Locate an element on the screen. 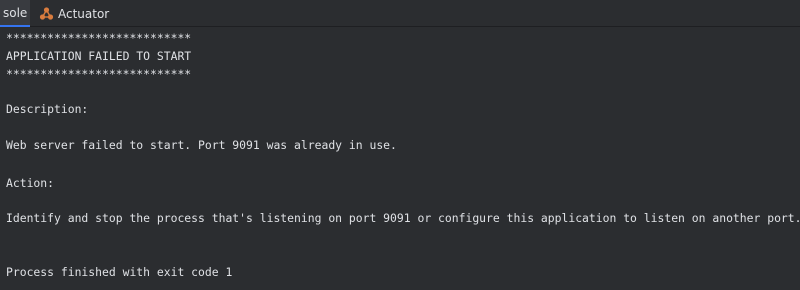 The height and width of the screenshot is (290, 800). tool-window-tab-bar: sole Actuator is located at coordinates (400, 13).